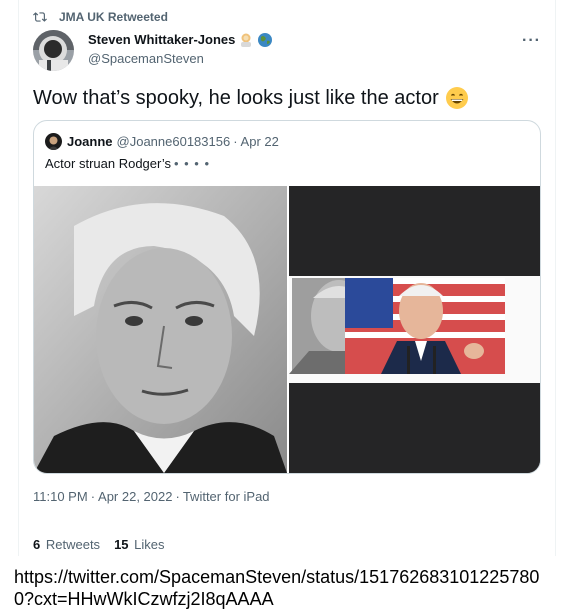 The height and width of the screenshot is (613, 563). Describe the element at coordinates (192, 163) in the screenshot. I see `quote-trailing-dots: • • • •` at that location.